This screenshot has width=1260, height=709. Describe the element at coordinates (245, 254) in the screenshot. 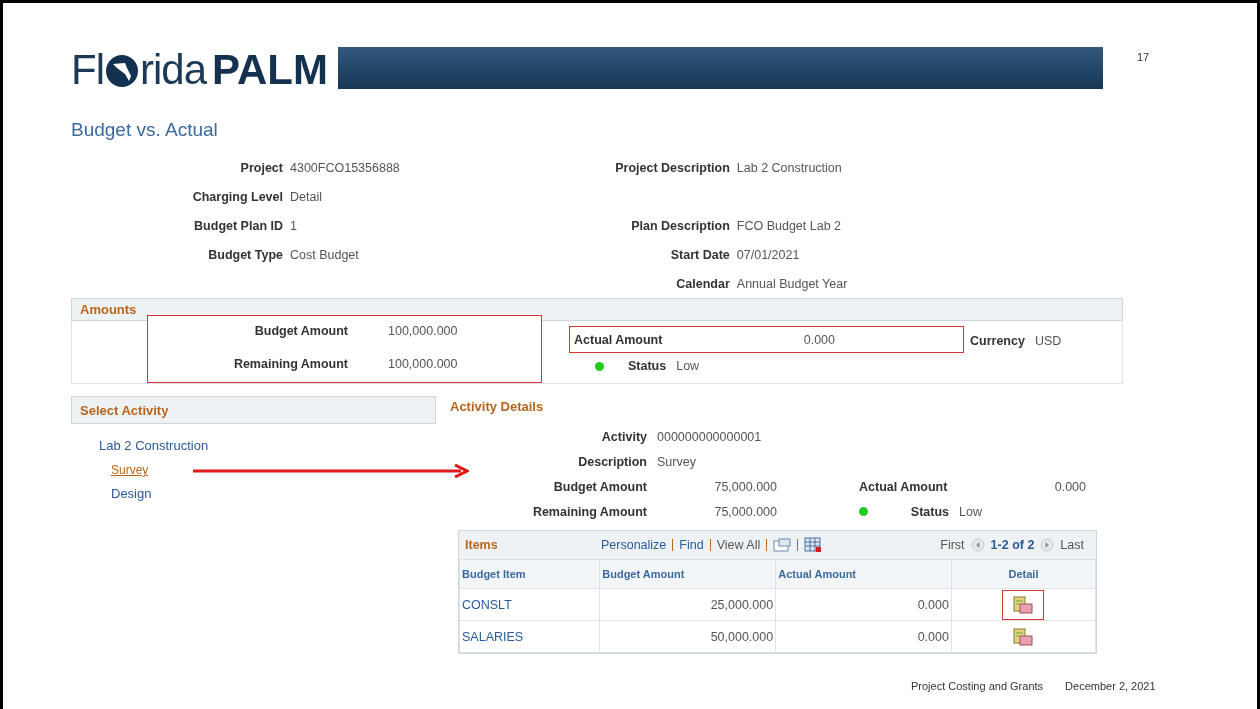

I see `field-label: Budget Type` at that location.